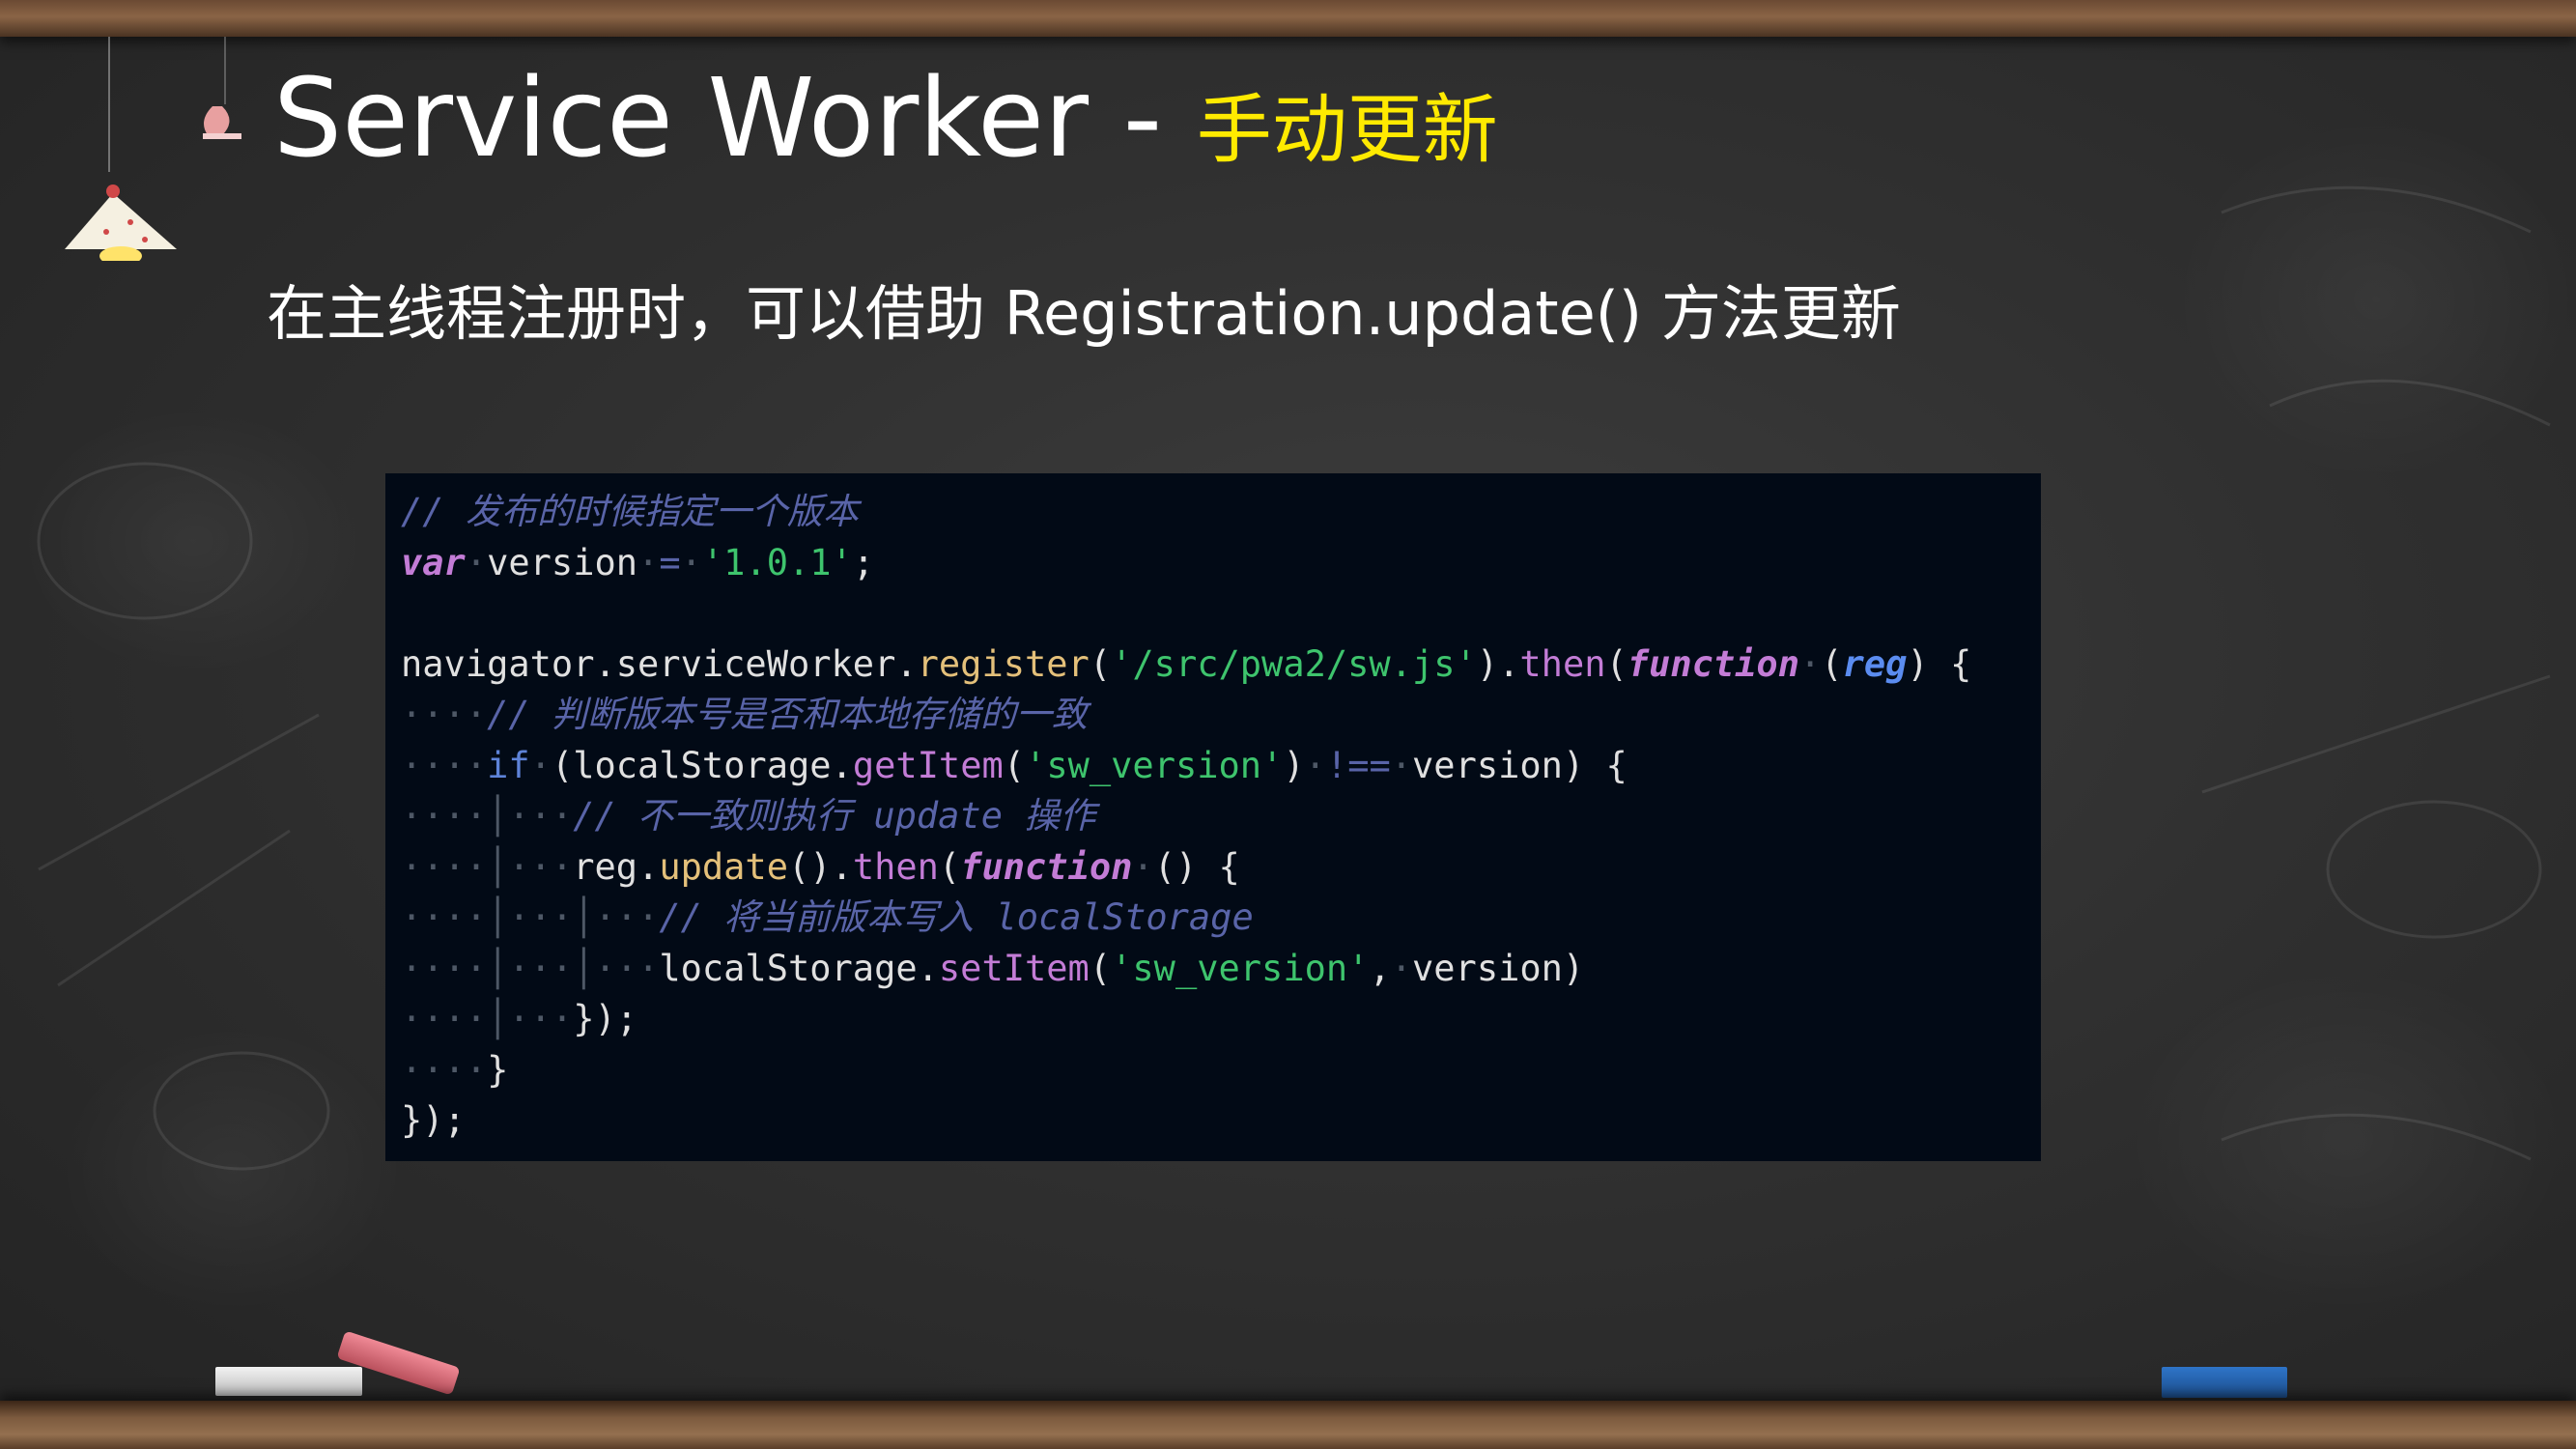 The width and height of the screenshot is (2576, 1449). What do you see at coordinates (1520, 765) in the screenshot?
I see `code-identifier: version) {` at bounding box center [1520, 765].